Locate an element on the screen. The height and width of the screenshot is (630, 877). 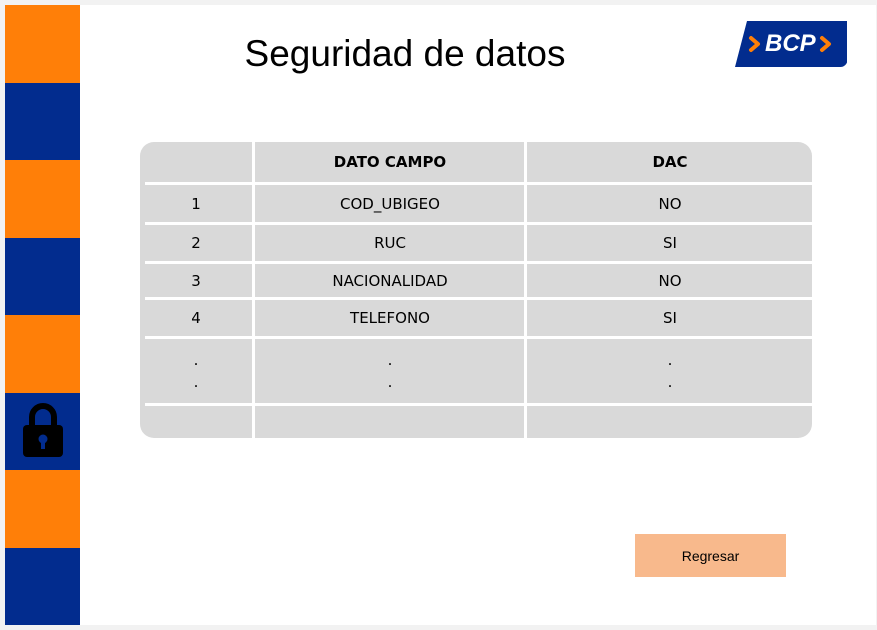
cell-index: 3 is located at coordinates (196, 280).